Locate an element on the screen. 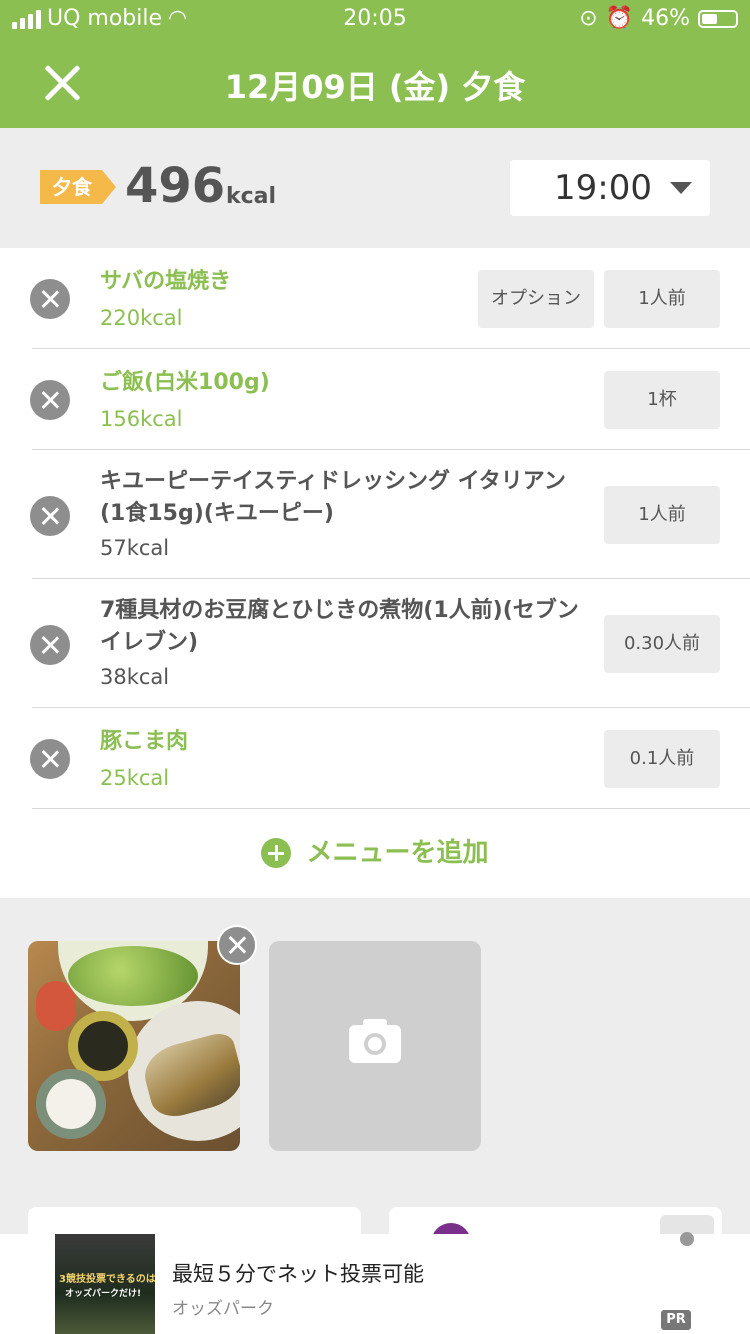 The image size is (750, 1334). status-right: ⊙ ⏰ 46% is located at coordinates (658, 18).